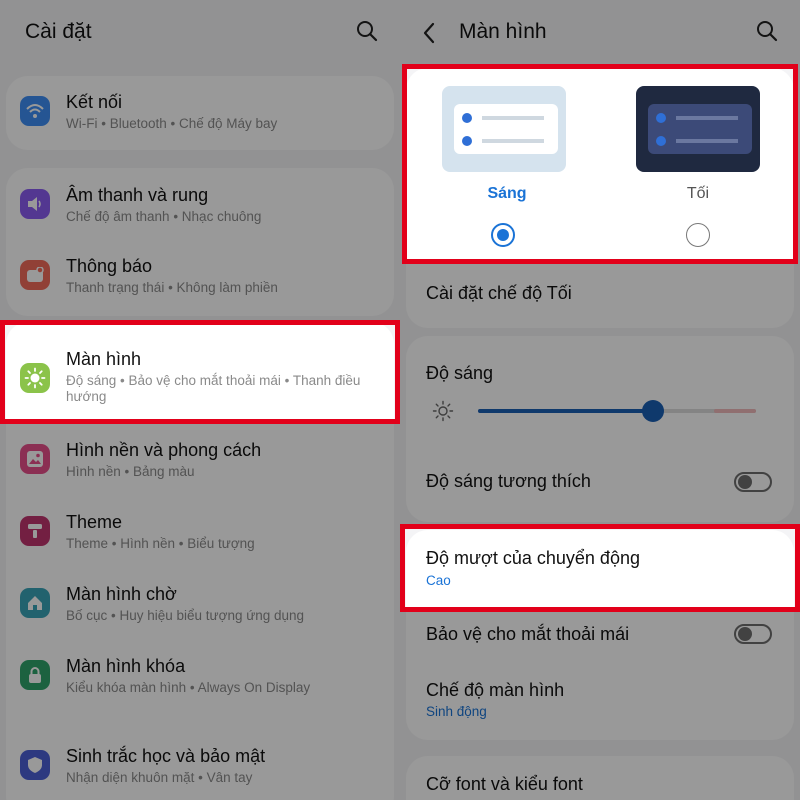  What do you see at coordinates (753, 482) in the screenshot?
I see `adaptive-brightness-toggle` at bounding box center [753, 482].